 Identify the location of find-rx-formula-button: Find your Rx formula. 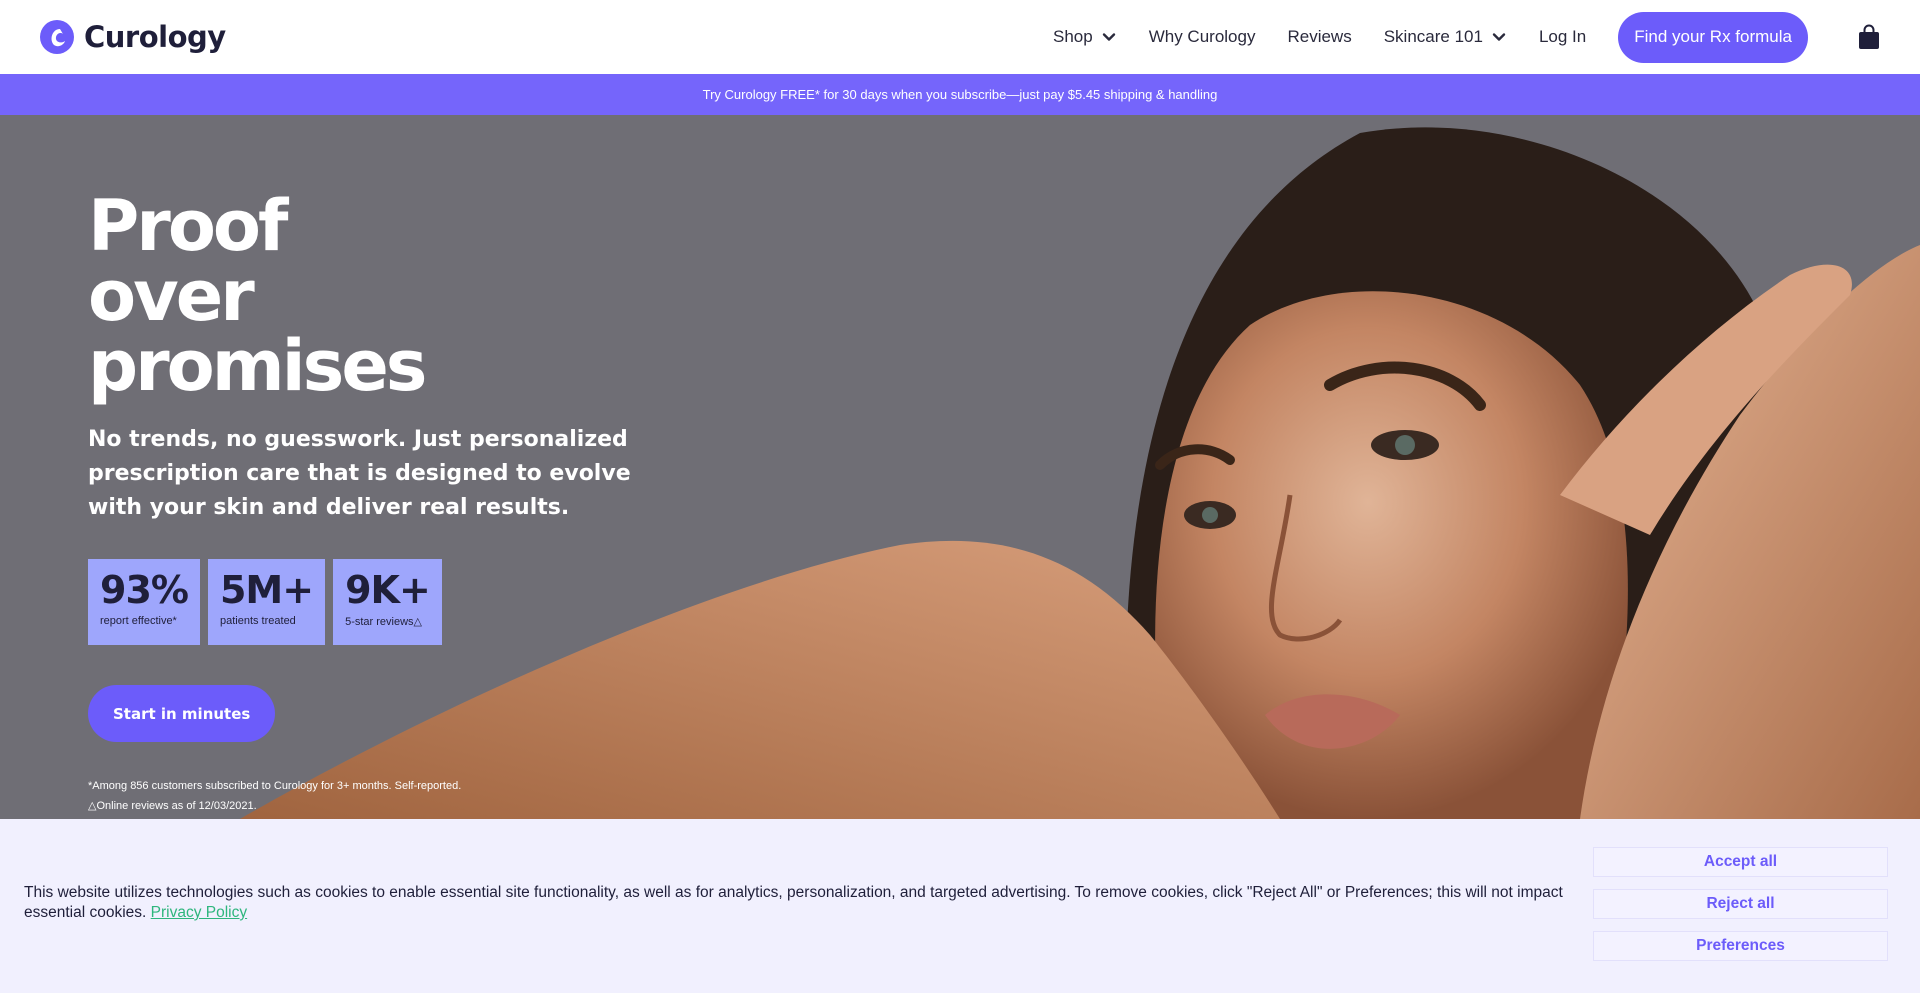
(1713, 37).